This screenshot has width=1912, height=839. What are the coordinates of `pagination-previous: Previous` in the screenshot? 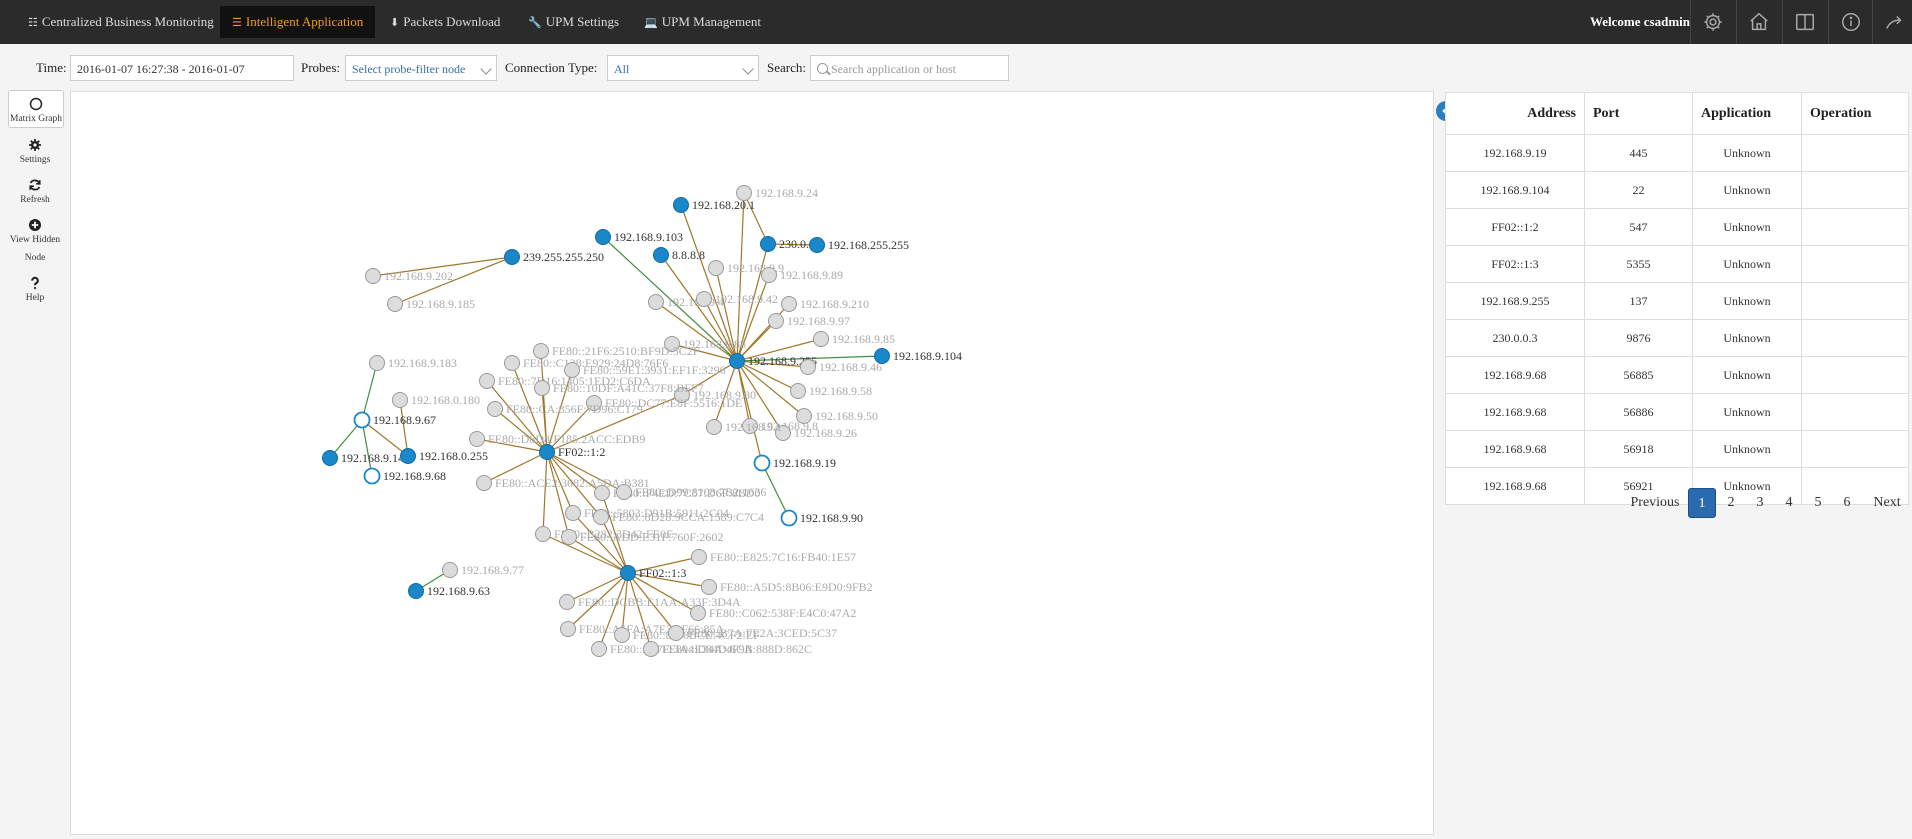 It's located at (1655, 503).